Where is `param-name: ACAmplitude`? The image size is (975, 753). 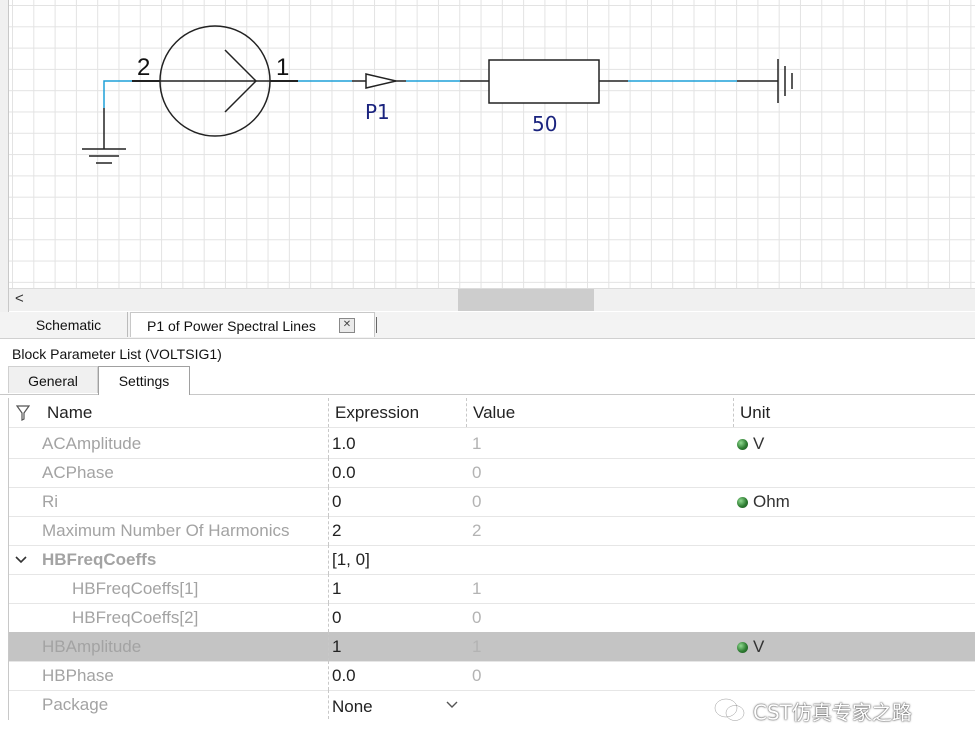
param-name: ACAmplitude is located at coordinates (92, 443).